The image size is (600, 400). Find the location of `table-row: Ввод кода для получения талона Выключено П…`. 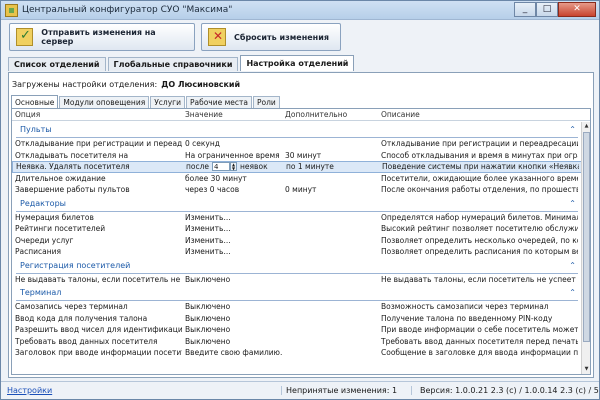

table-row: Ввод кода для получения талона Выключено П… is located at coordinates (297, 319).